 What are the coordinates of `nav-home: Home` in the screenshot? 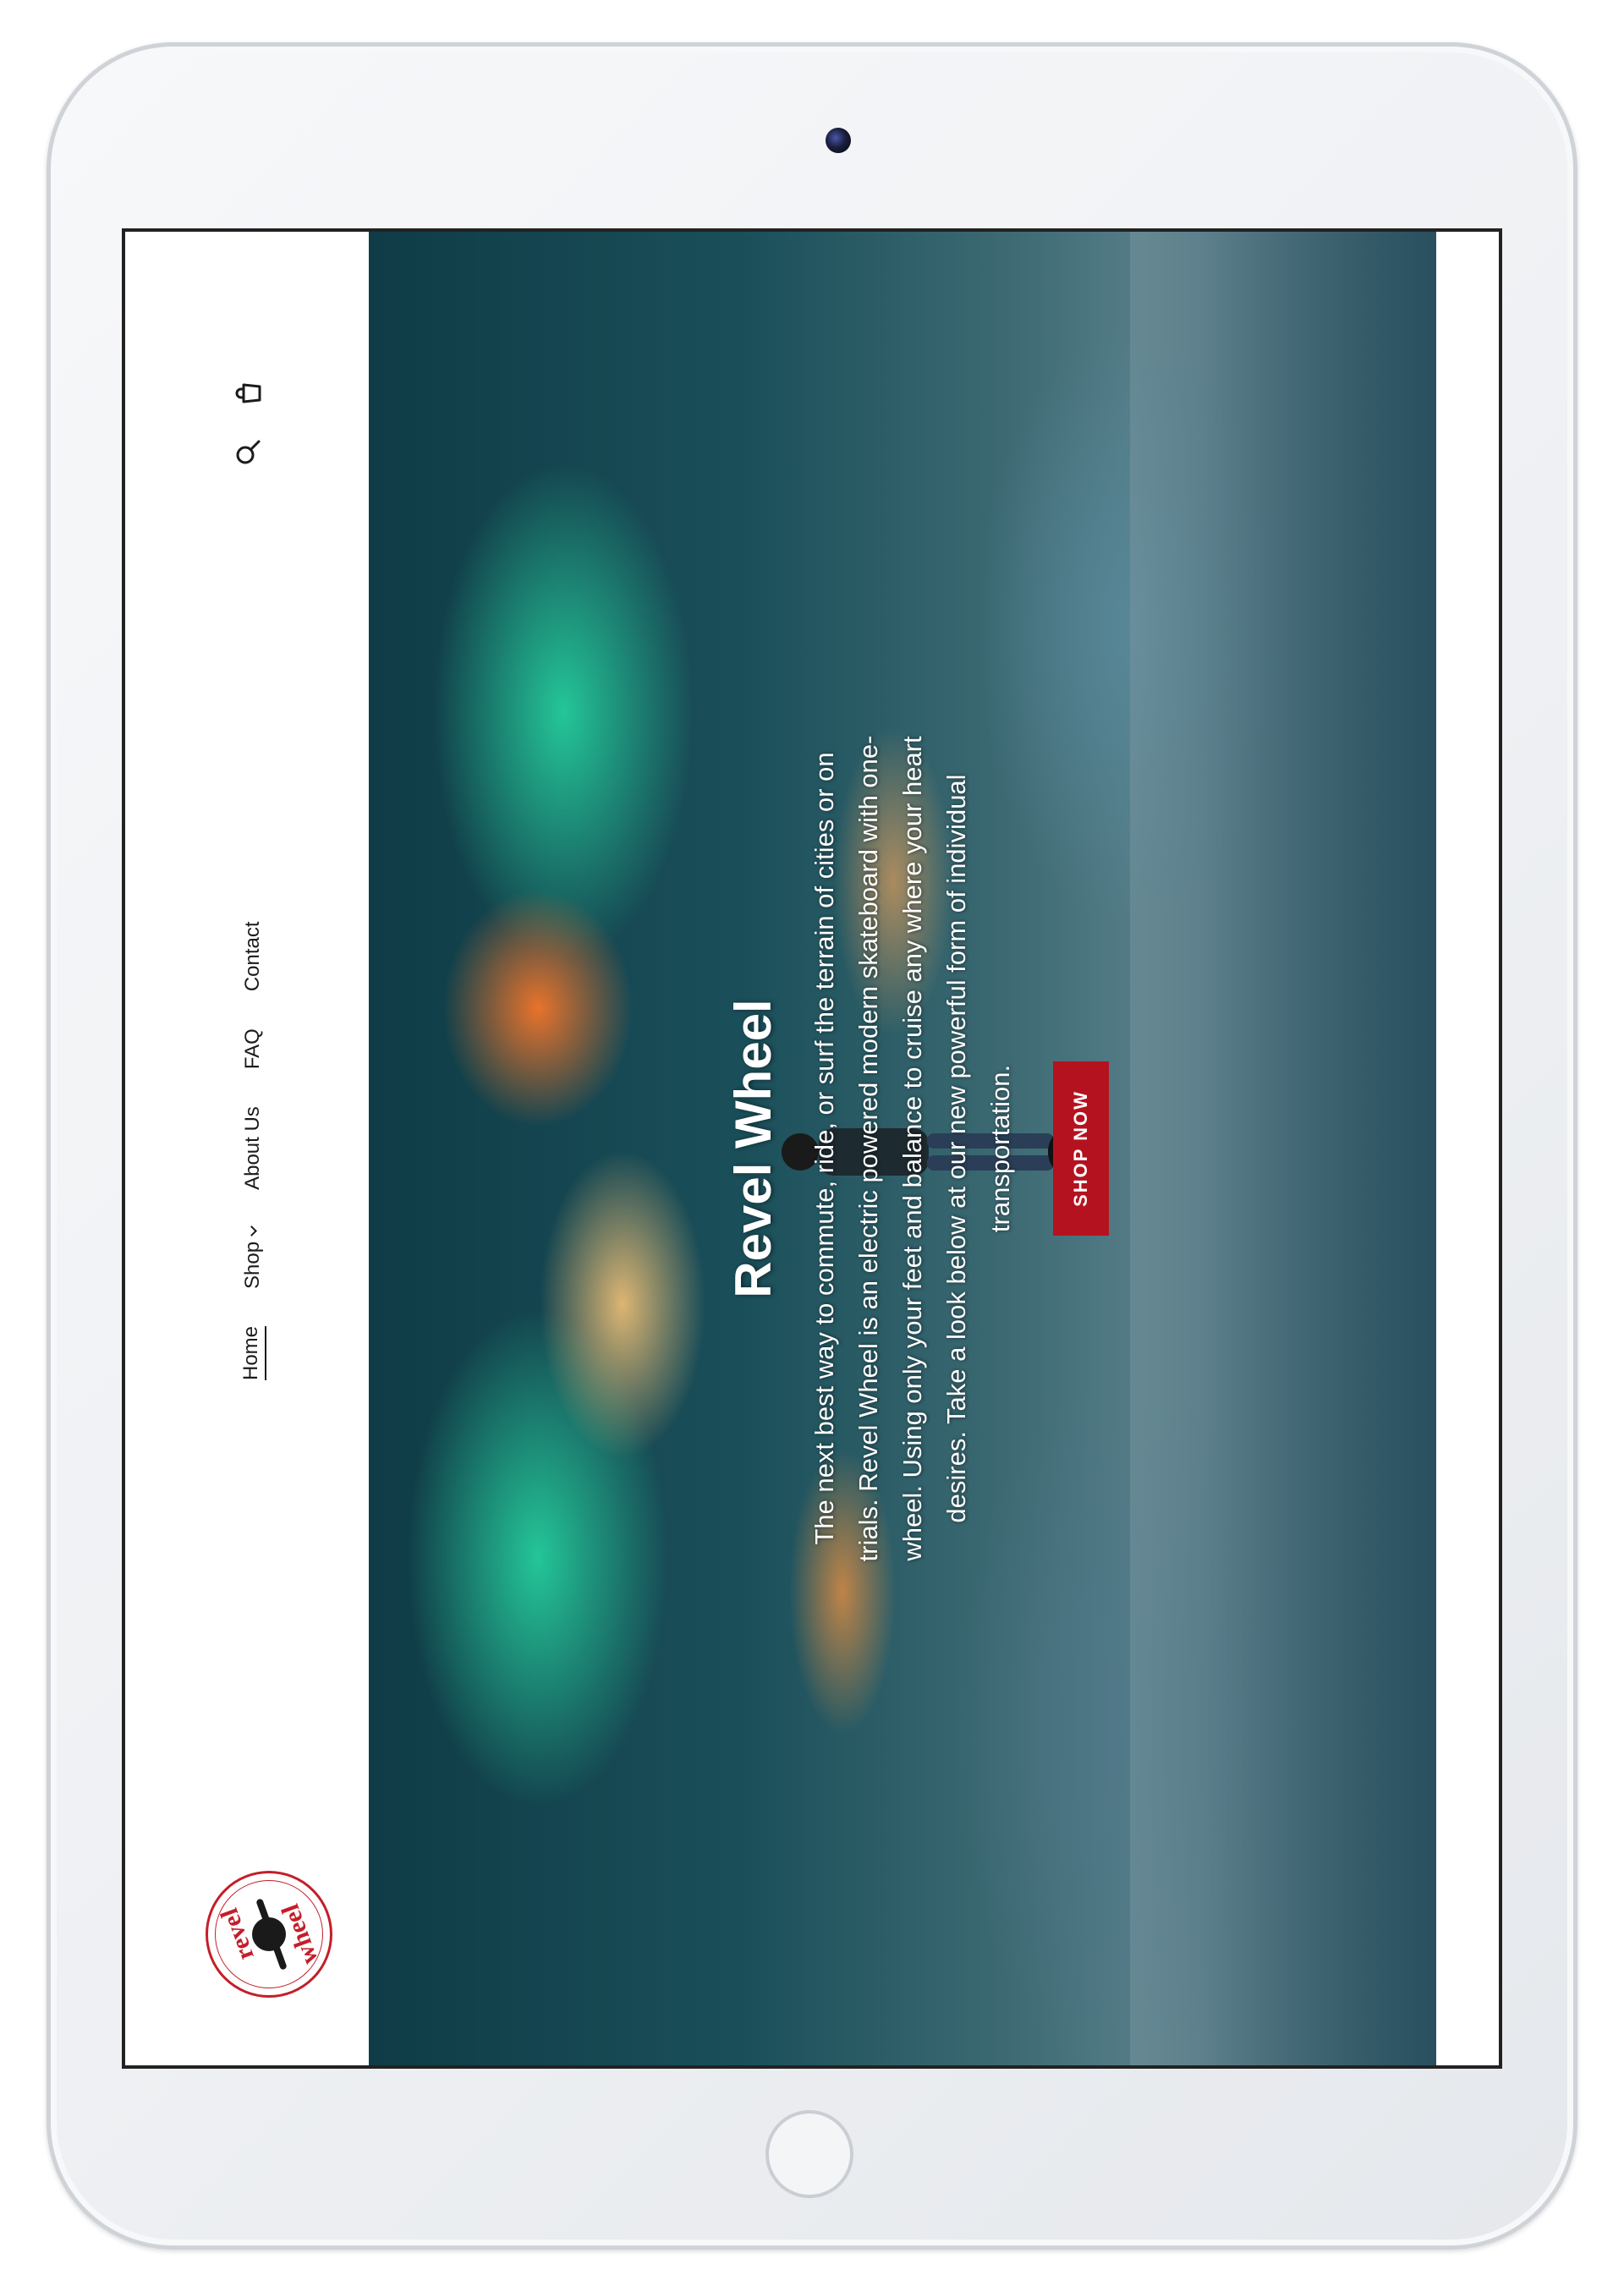 It's located at (253, 1352).